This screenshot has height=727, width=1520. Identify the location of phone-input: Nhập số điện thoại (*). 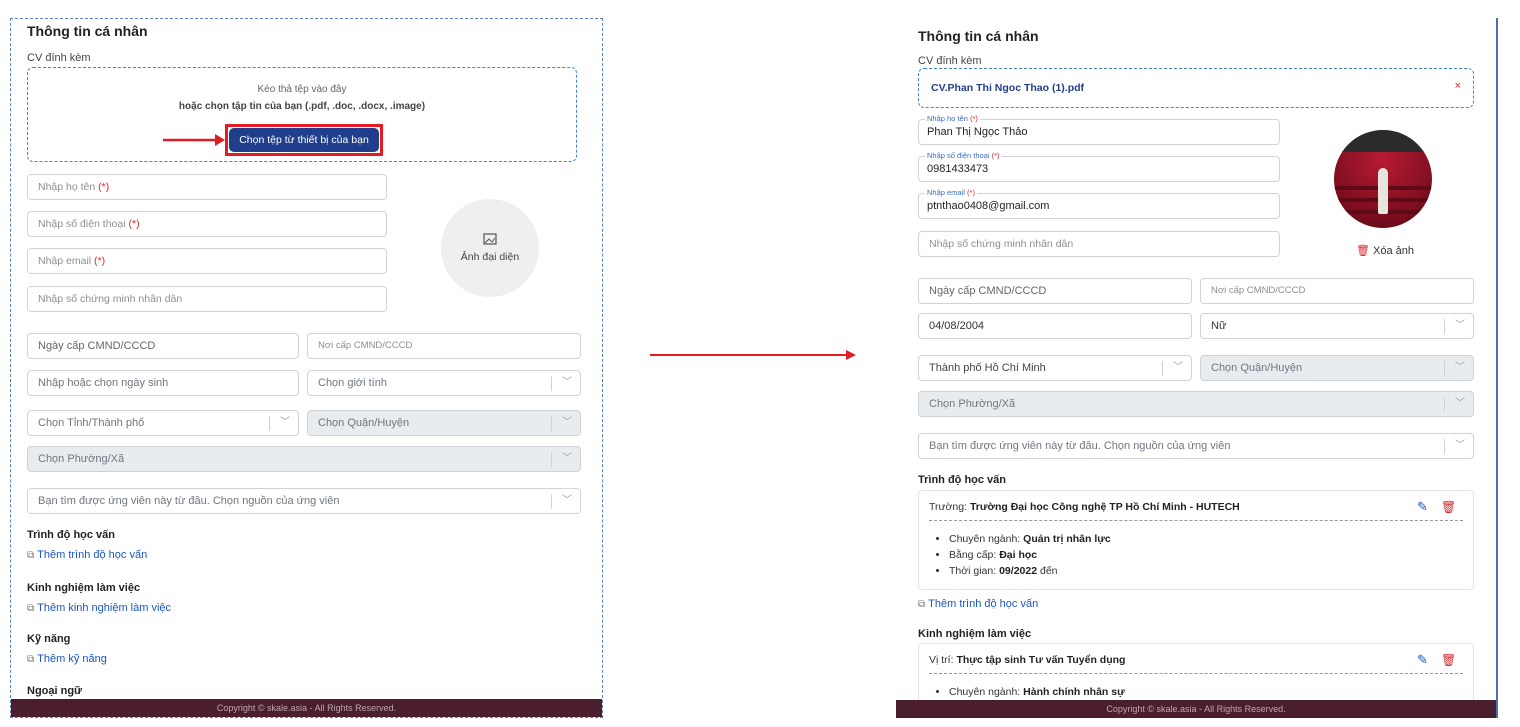
(207, 224).